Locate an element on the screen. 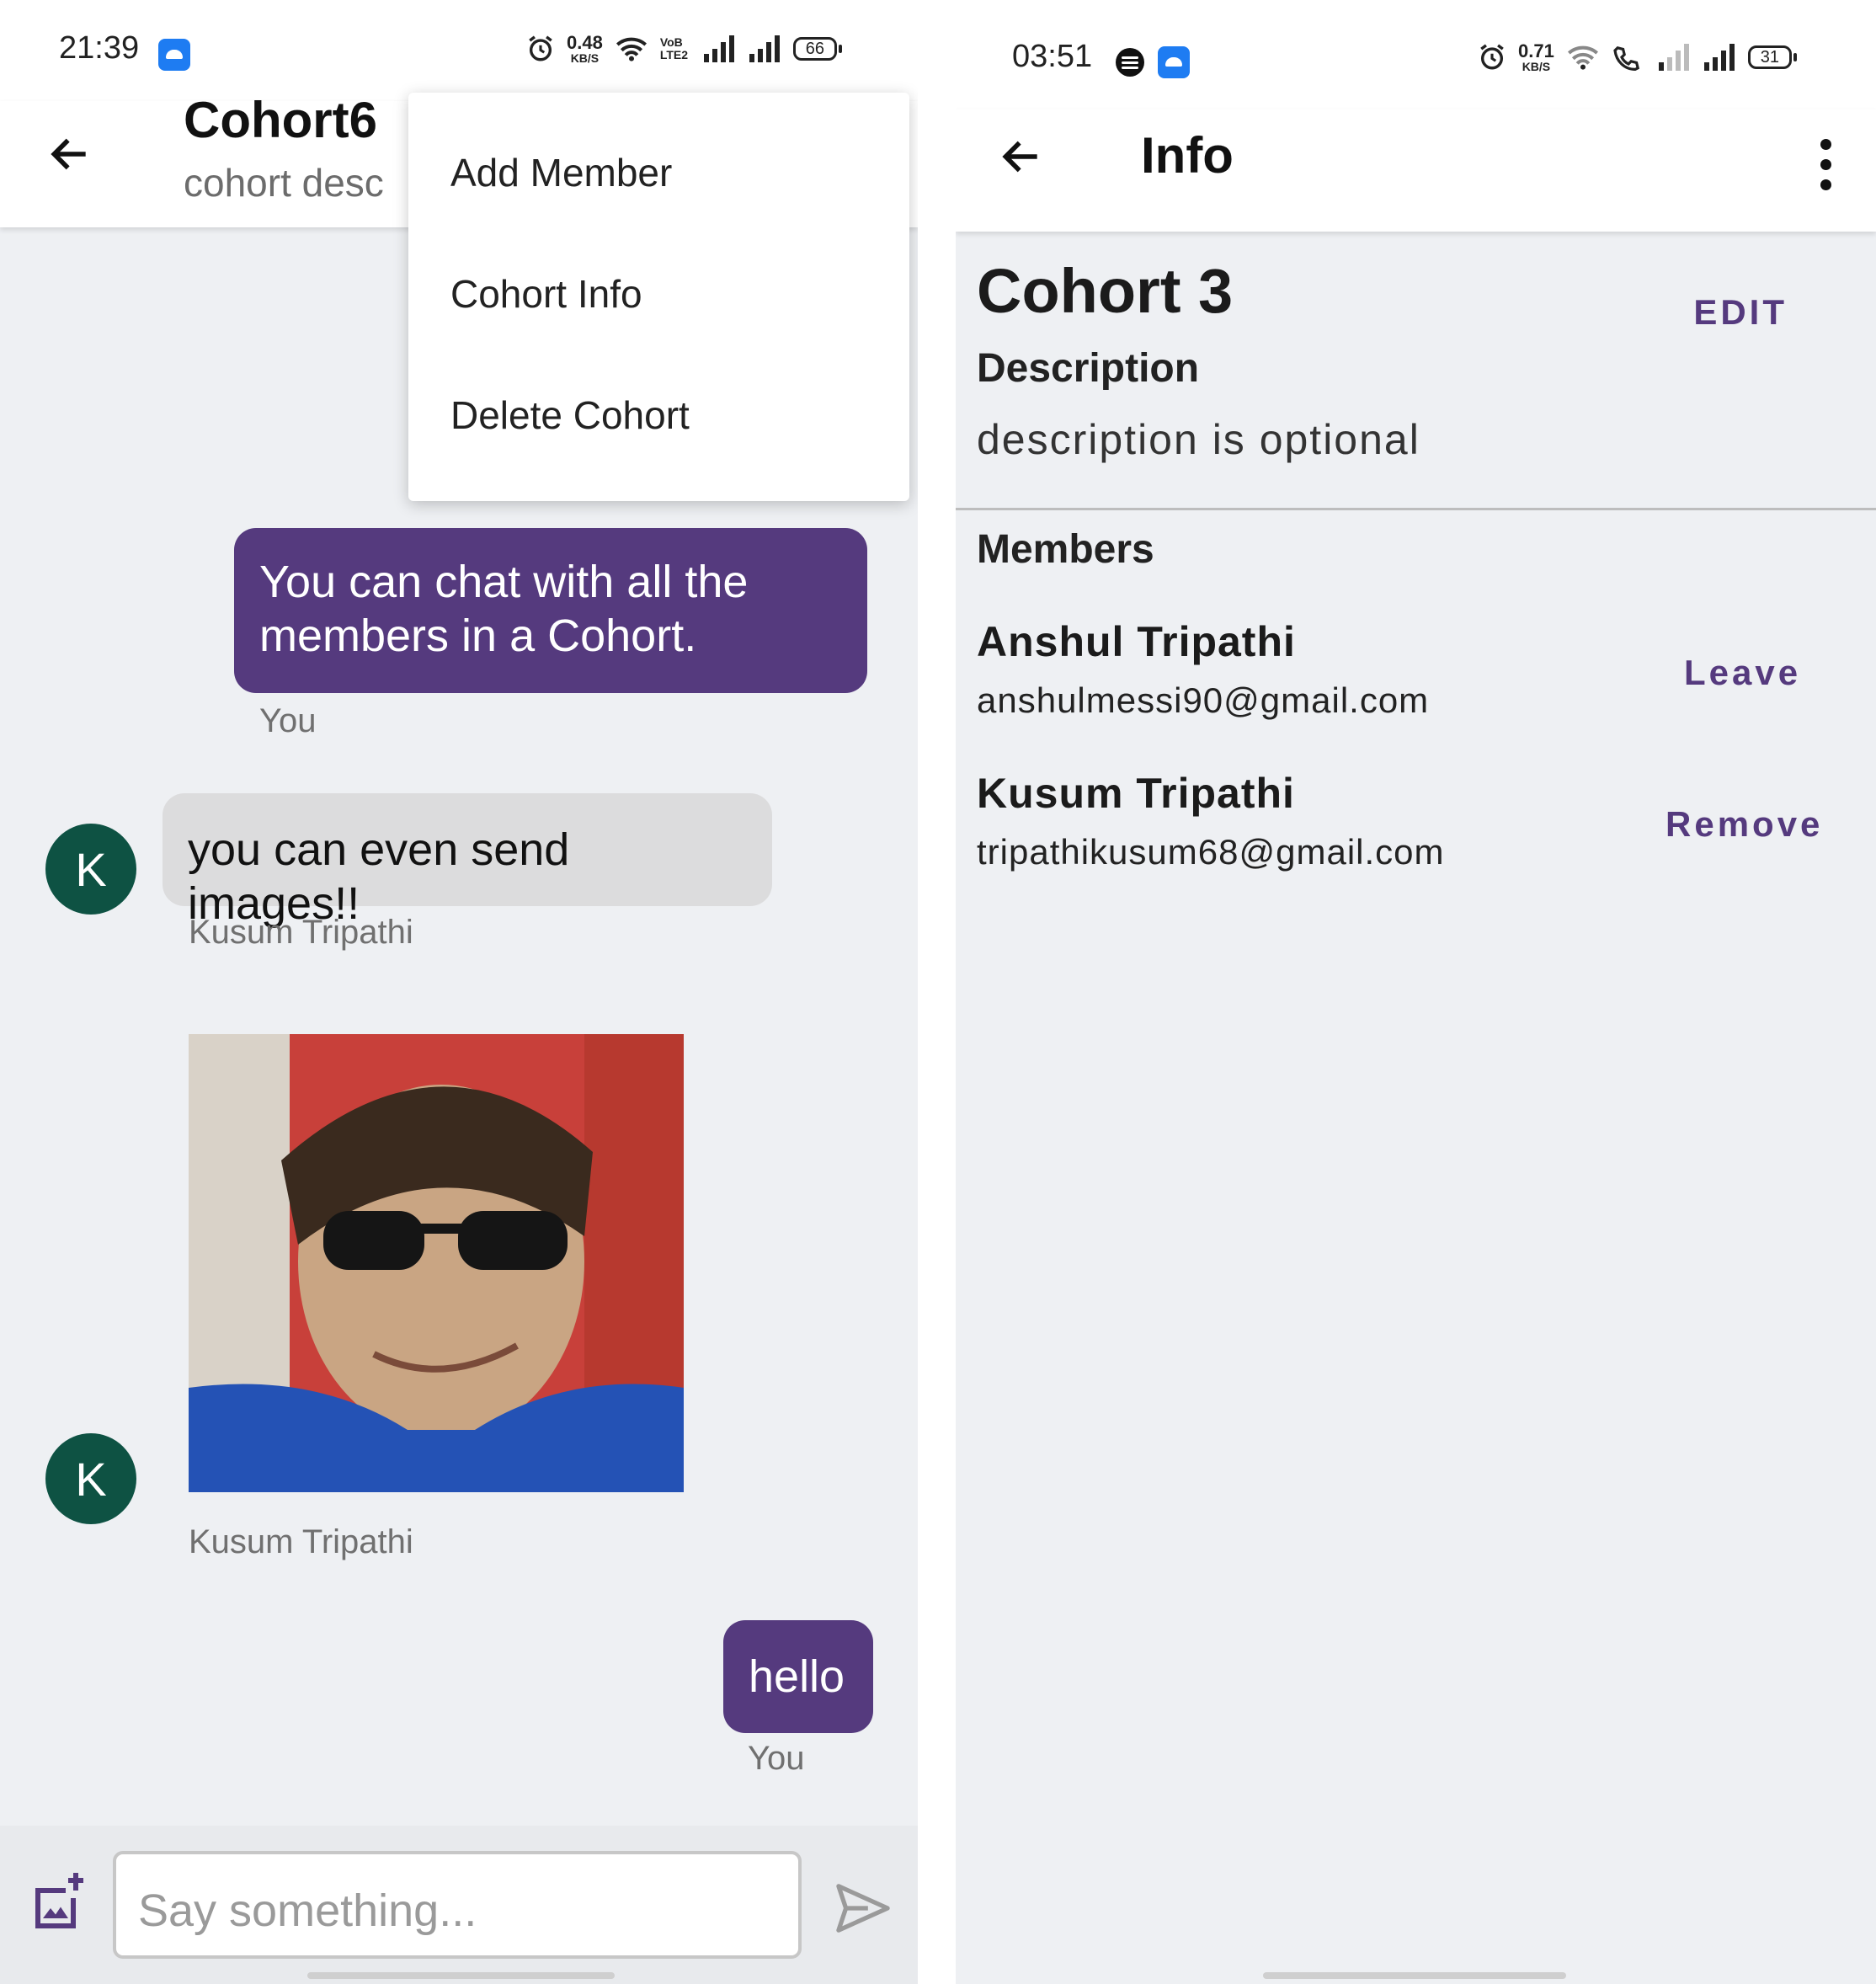 This screenshot has height=1984, width=1876. remove-button: Remove is located at coordinates (1744, 824).